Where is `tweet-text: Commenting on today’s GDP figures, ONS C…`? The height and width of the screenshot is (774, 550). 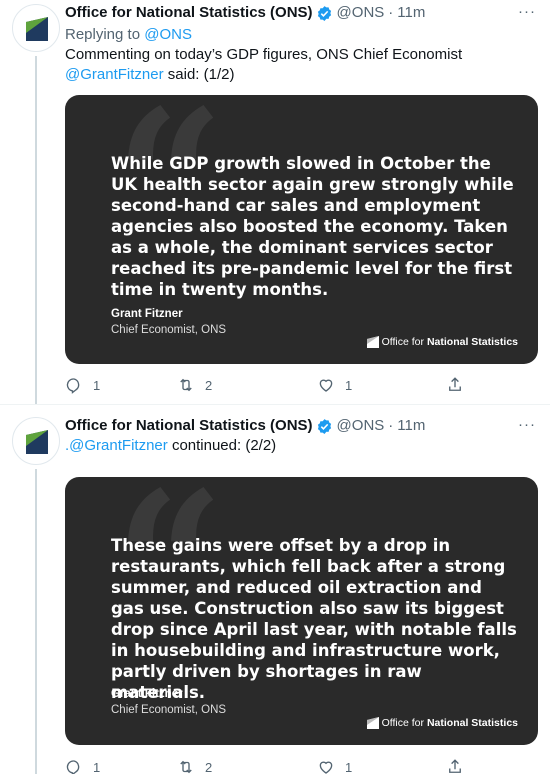
tweet-text: Commenting on today’s GDP figures, ONS C… is located at coordinates (301, 65).